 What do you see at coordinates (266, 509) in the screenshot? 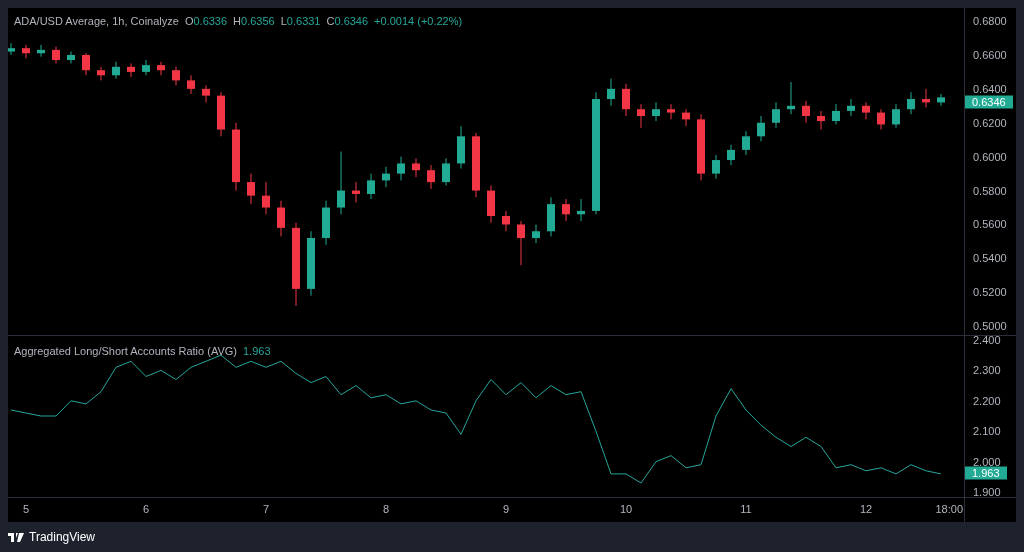
I see `time-tick: 7` at bounding box center [266, 509].